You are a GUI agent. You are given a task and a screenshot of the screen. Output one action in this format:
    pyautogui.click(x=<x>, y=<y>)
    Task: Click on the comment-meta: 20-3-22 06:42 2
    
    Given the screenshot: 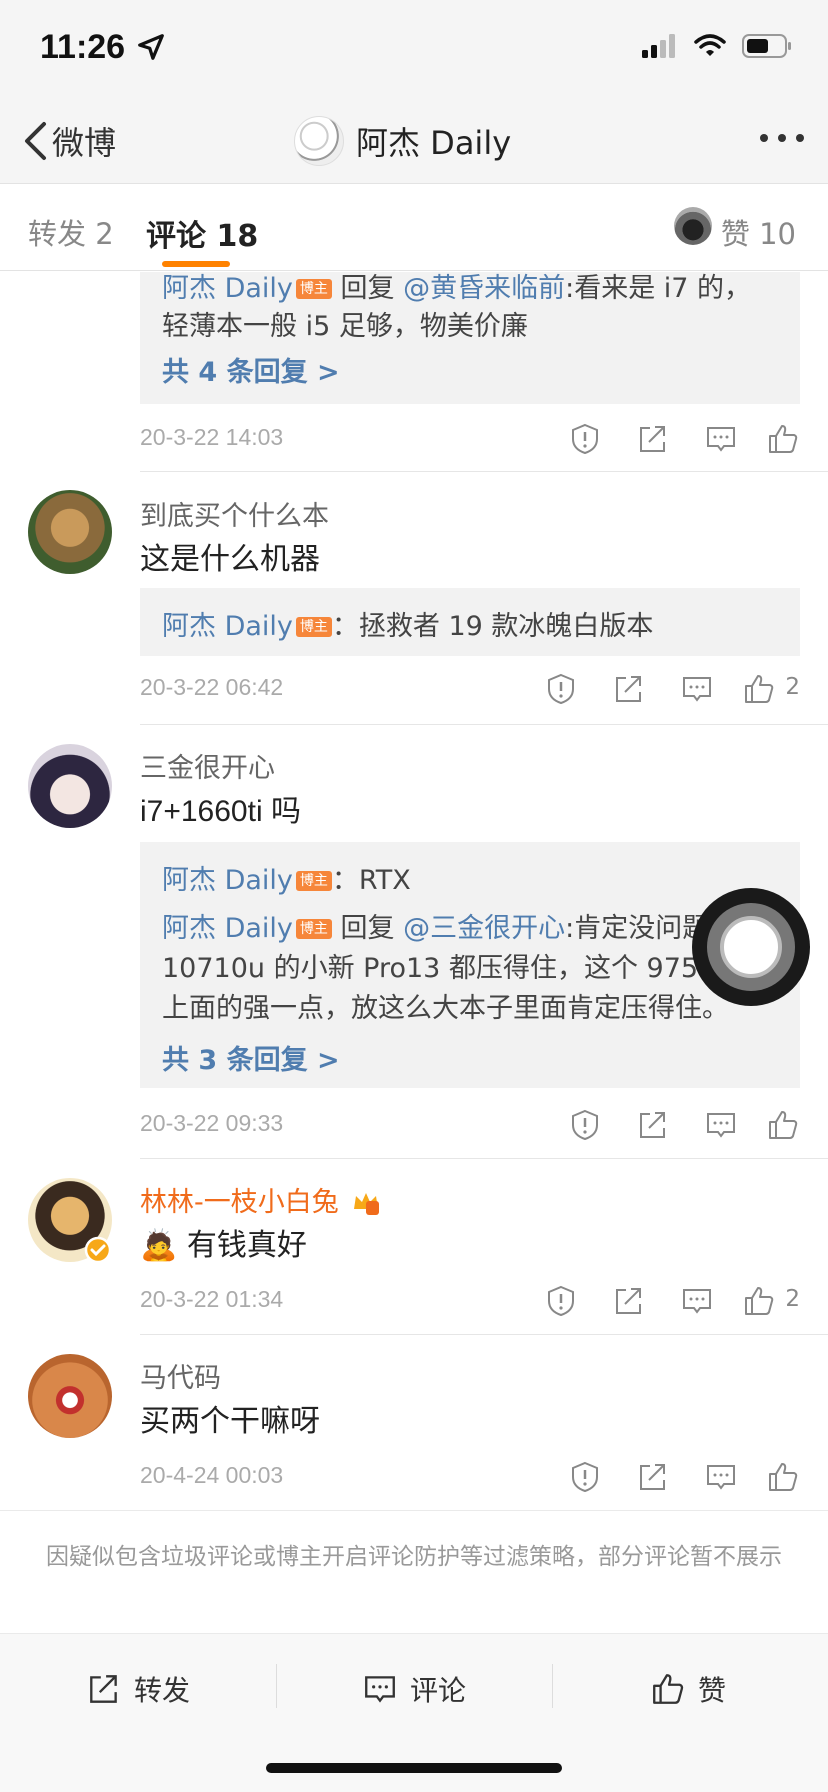 What is the action you would take?
    pyautogui.click(x=470, y=690)
    